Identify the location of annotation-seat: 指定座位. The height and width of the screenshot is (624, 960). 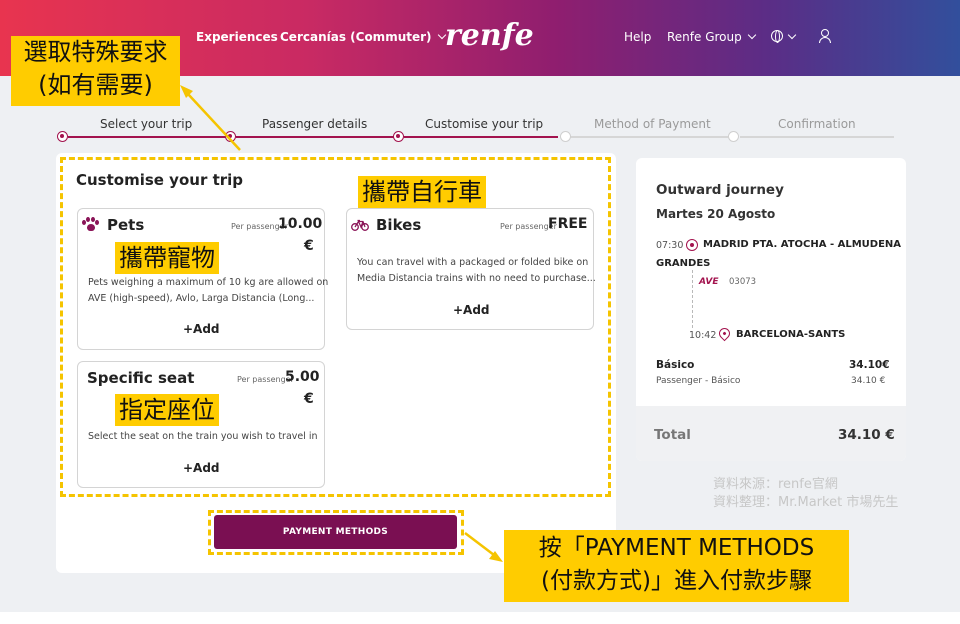
(167, 410).